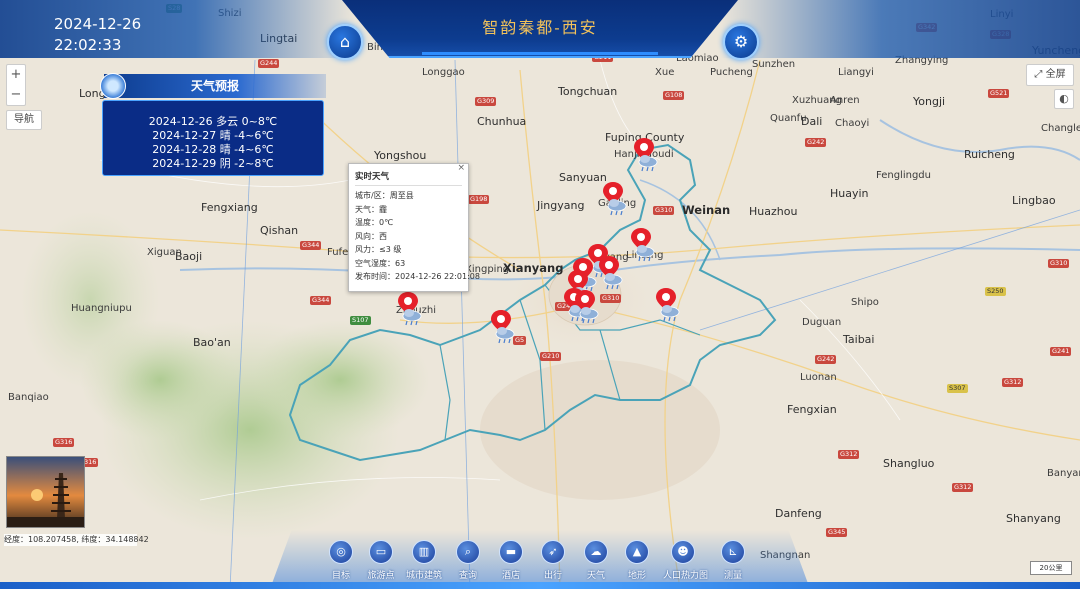 Image resolution: width=1080 pixels, height=589 pixels. I want to click on home-button: ⌂, so click(345, 42).